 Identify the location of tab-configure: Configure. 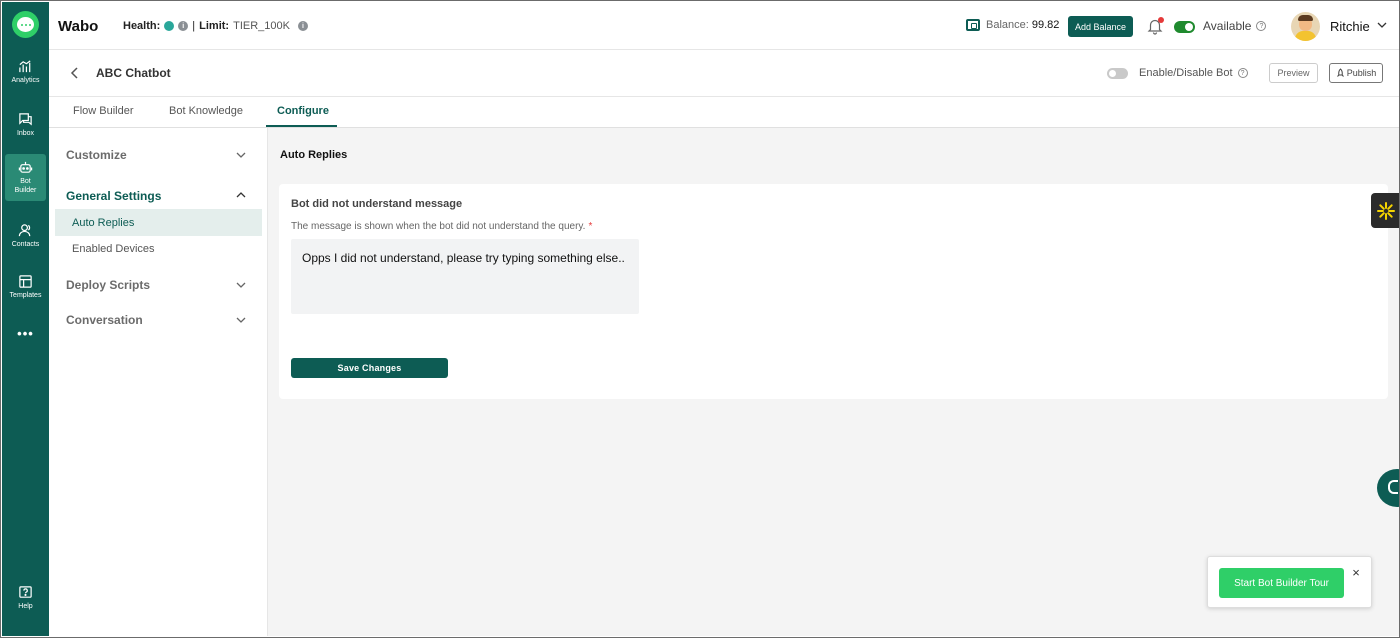
(303, 111).